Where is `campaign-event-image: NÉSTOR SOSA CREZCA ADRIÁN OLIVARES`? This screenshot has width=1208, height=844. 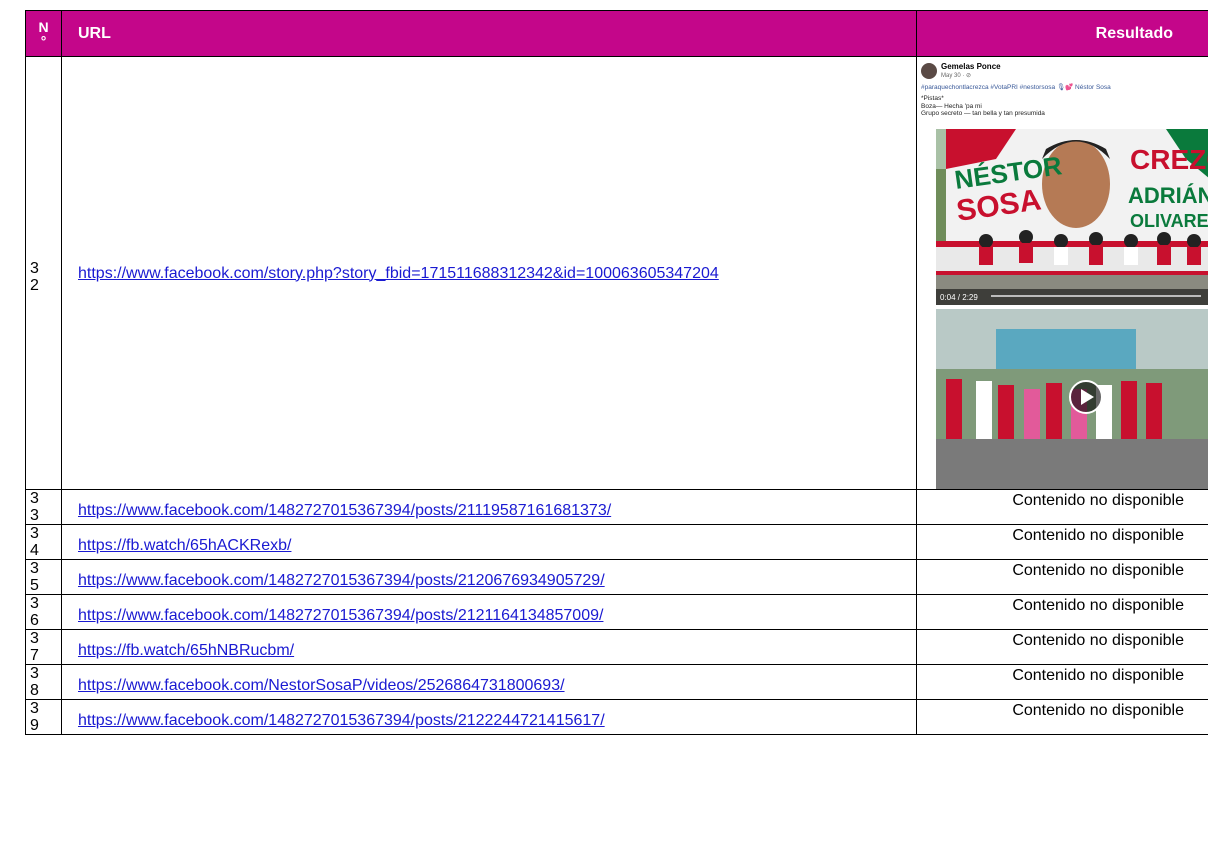
campaign-event-image: NÉSTOR SOSA CREZCA ADRIÁN OLIVARES is located at coordinates (1072, 217).